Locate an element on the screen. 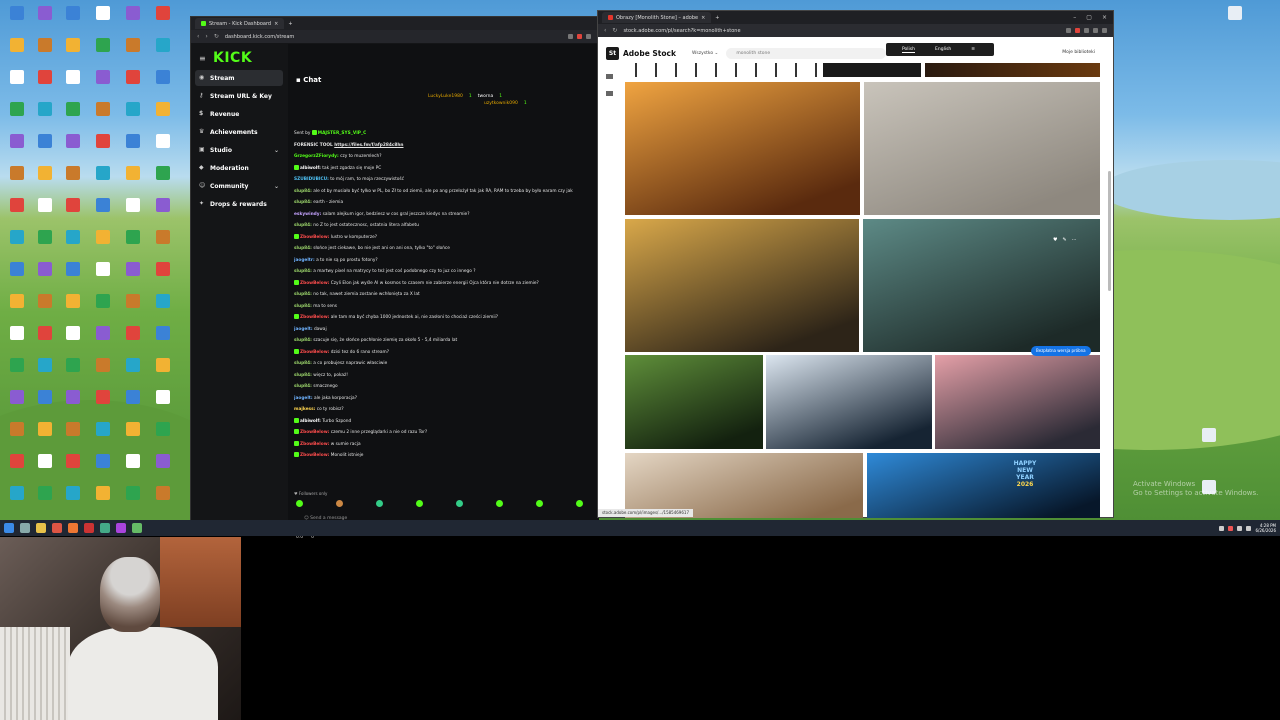  brave-icon is located at coordinates (57, 528).